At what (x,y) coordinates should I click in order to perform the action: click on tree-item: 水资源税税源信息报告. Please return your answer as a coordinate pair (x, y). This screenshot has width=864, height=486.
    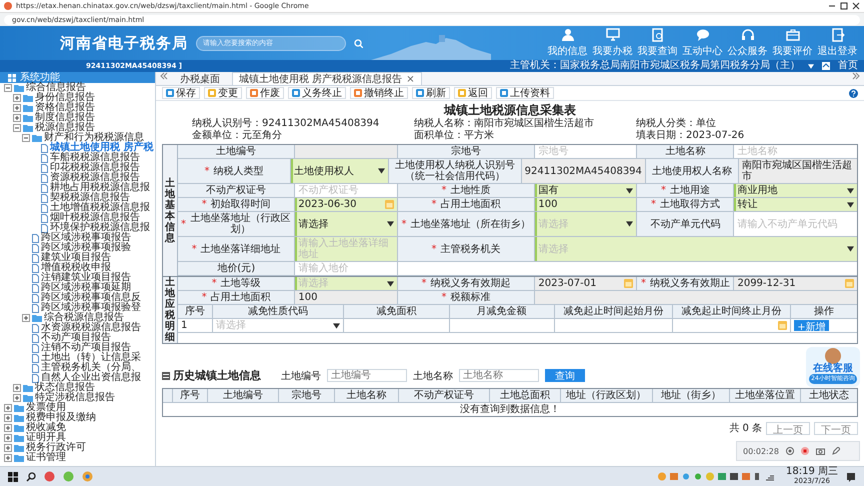
    Looking at the image, I should click on (91, 328).